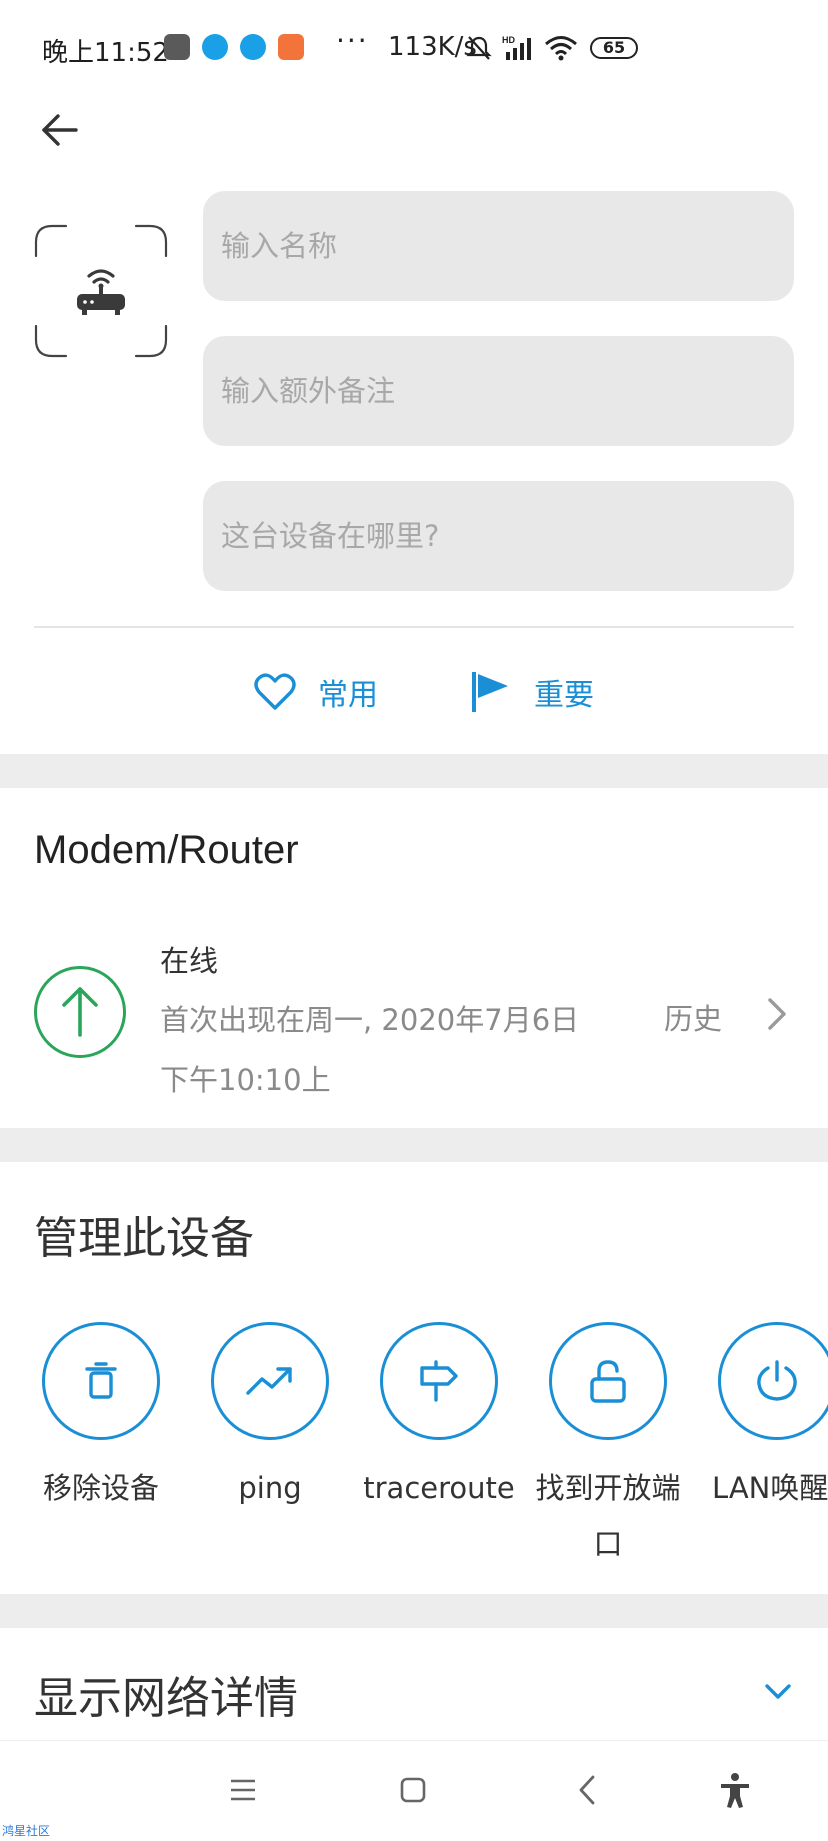 The width and height of the screenshot is (828, 1841). What do you see at coordinates (508, 40) in the screenshot?
I see `svg-text: HD` at bounding box center [508, 40].